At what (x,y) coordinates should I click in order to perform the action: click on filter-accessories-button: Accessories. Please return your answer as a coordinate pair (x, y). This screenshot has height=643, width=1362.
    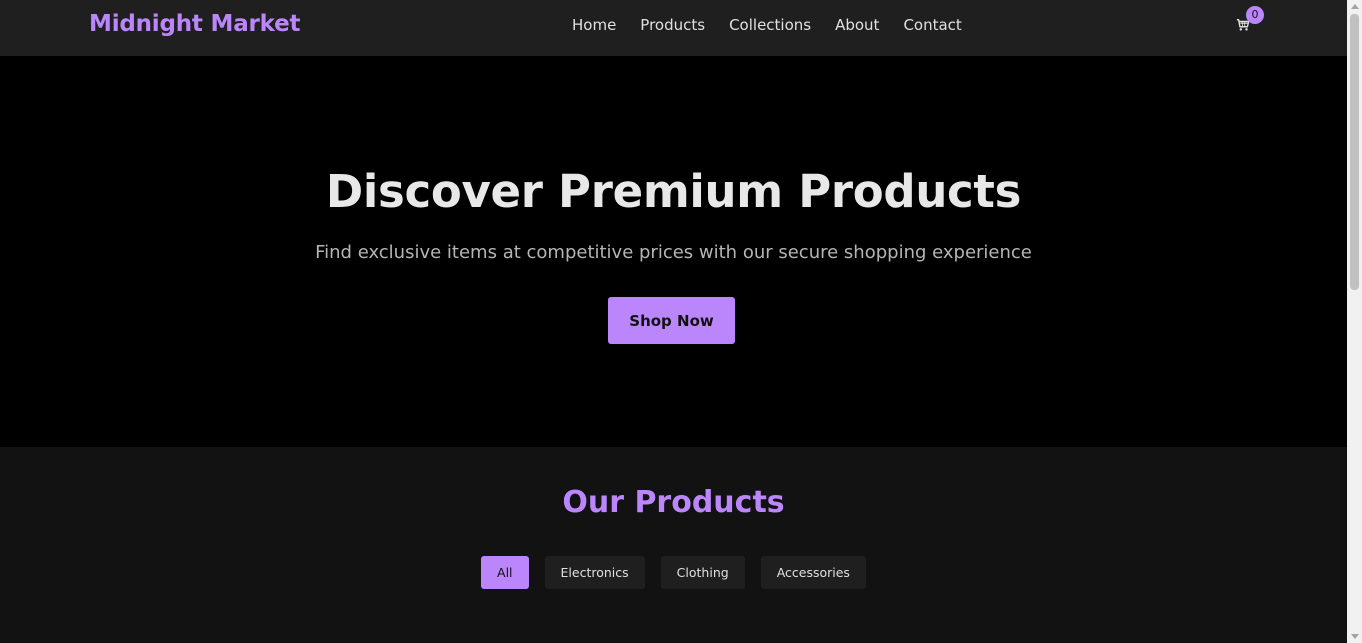
    Looking at the image, I should click on (813, 572).